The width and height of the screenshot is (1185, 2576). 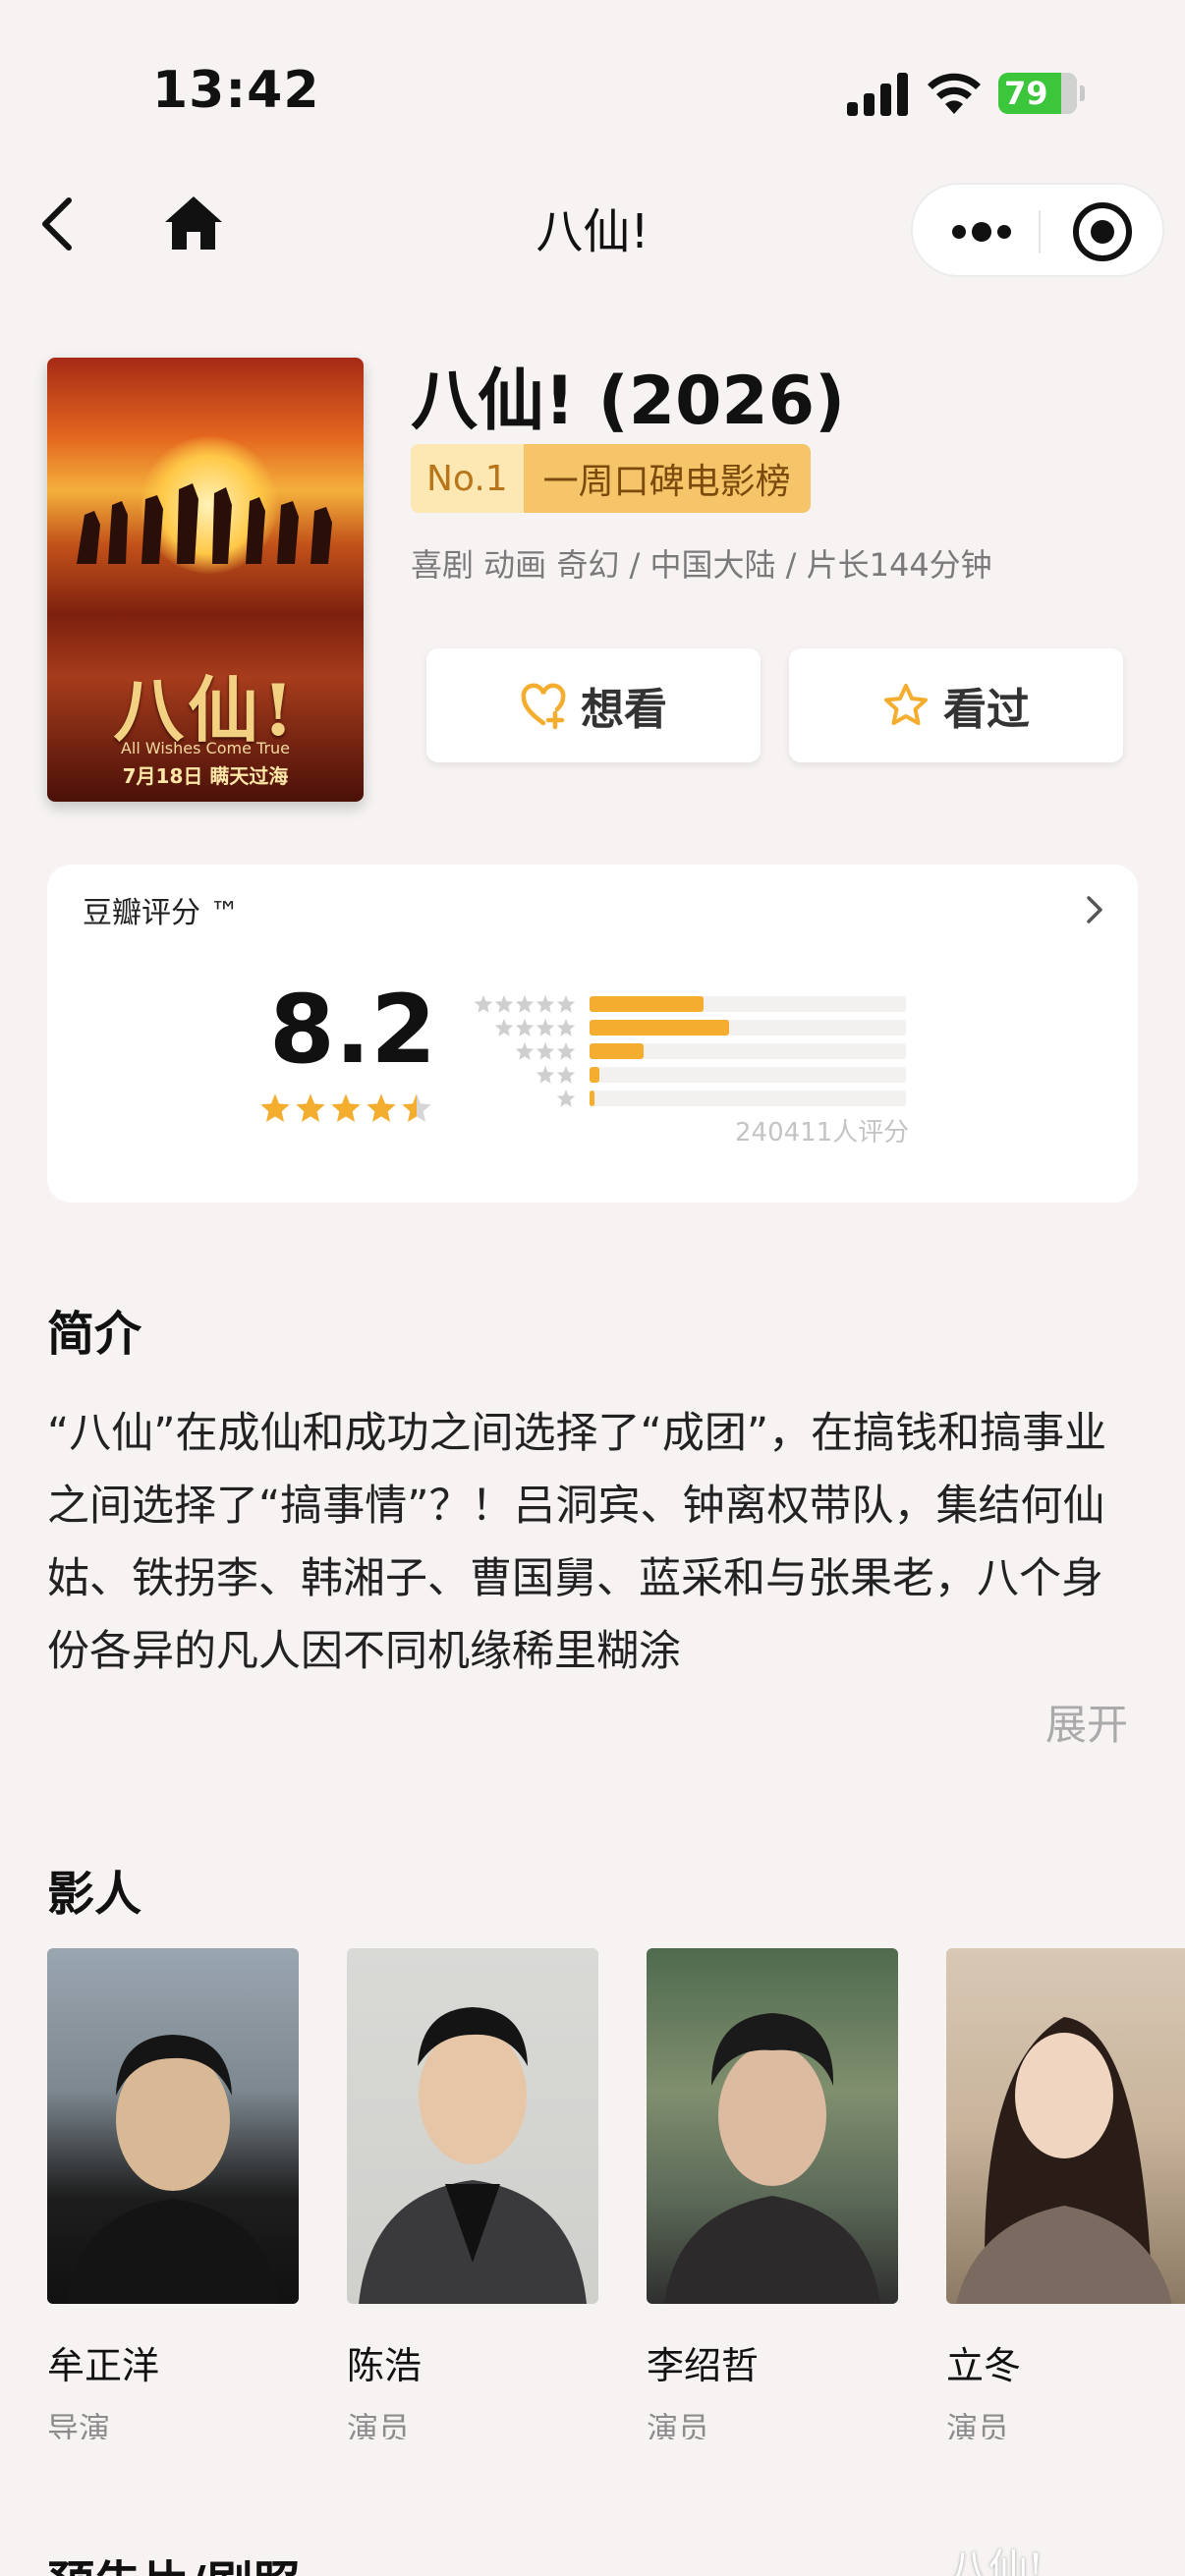 What do you see at coordinates (592, 93) in the screenshot?
I see `status-bar: 13:42 79` at bounding box center [592, 93].